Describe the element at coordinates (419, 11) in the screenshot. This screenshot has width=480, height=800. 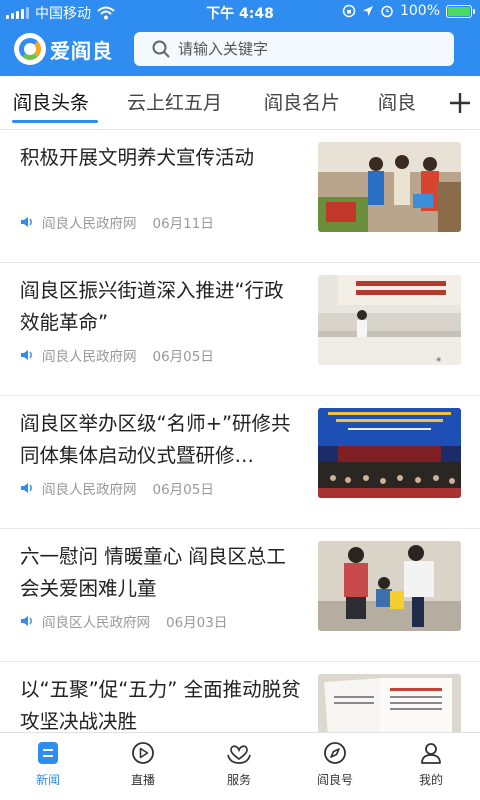
I see `battery-percent: 100%` at that location.